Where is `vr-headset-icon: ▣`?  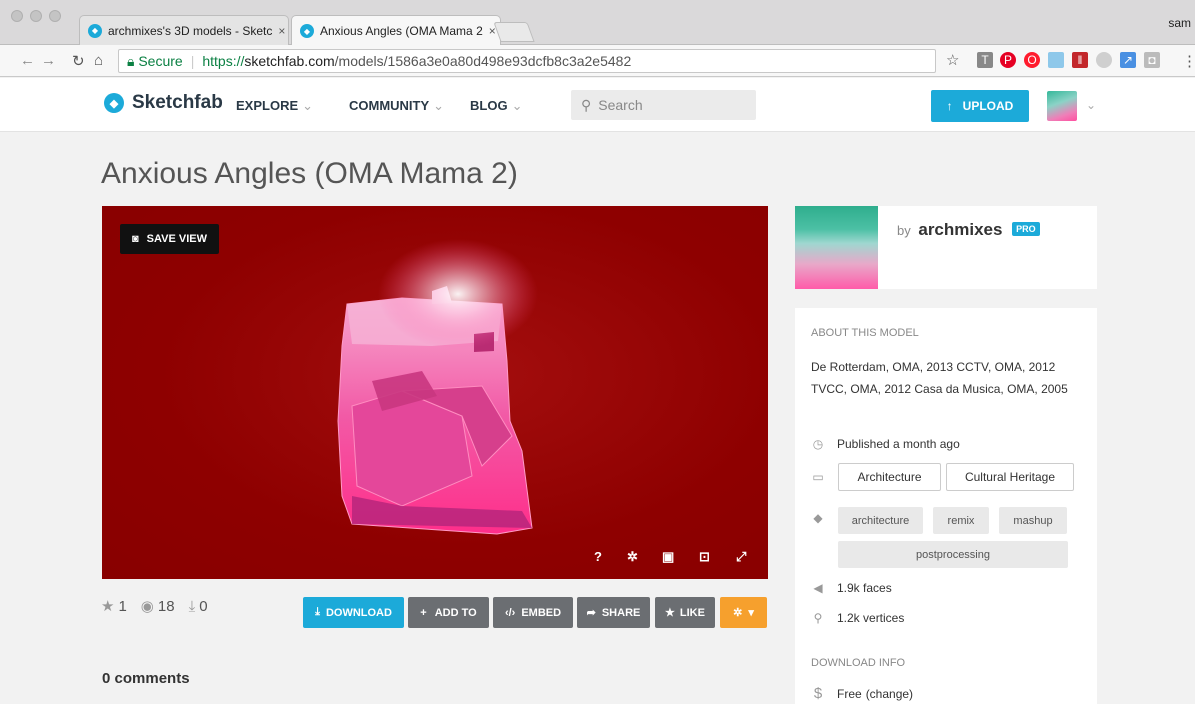
vr-headset-icon: ▣ is located at coordinates (668, 557).